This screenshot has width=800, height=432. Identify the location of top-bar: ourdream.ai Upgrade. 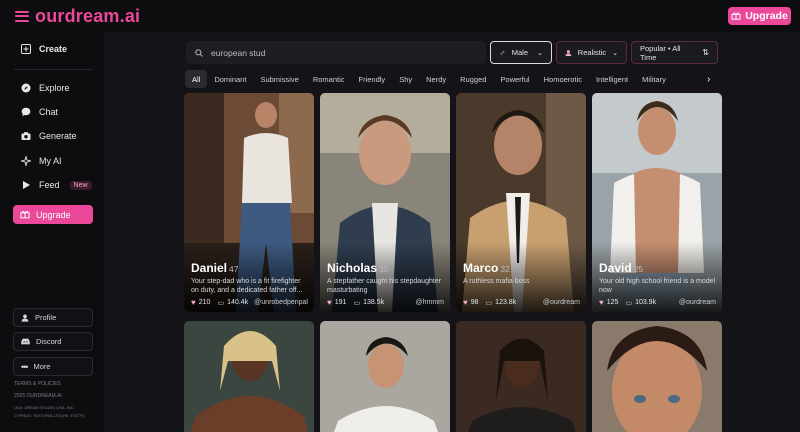
(400, 16).